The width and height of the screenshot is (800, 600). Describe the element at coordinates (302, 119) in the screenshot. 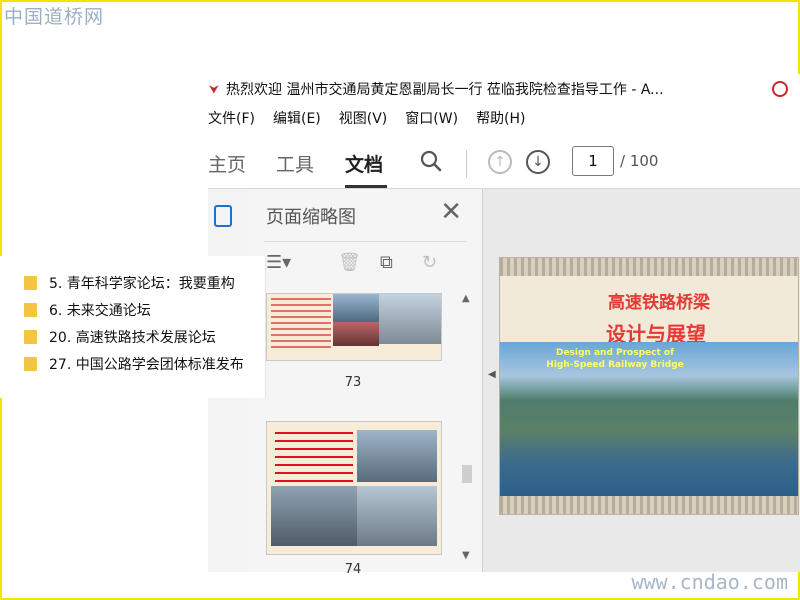

I see `menu-edit: 编辑(E)` at that location.